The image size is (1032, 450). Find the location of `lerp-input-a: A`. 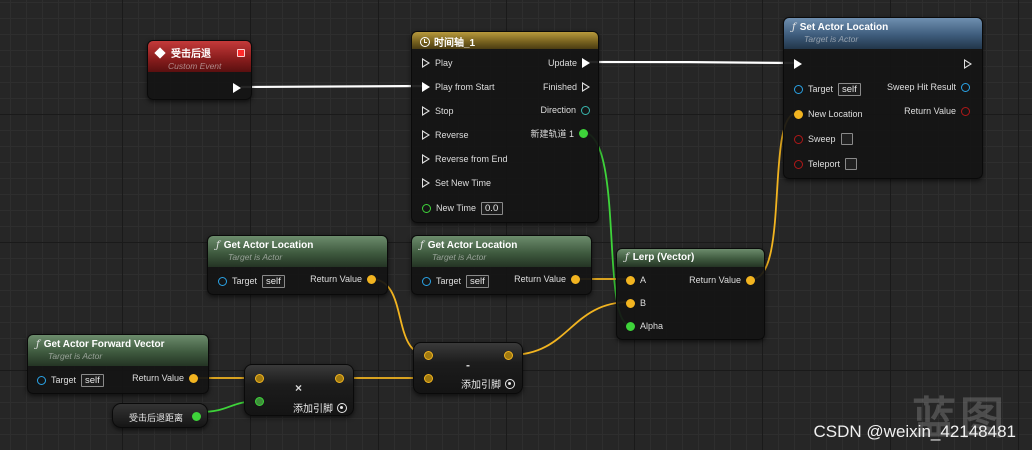

lerp-input-a: A is located at coordinates (636, 280).